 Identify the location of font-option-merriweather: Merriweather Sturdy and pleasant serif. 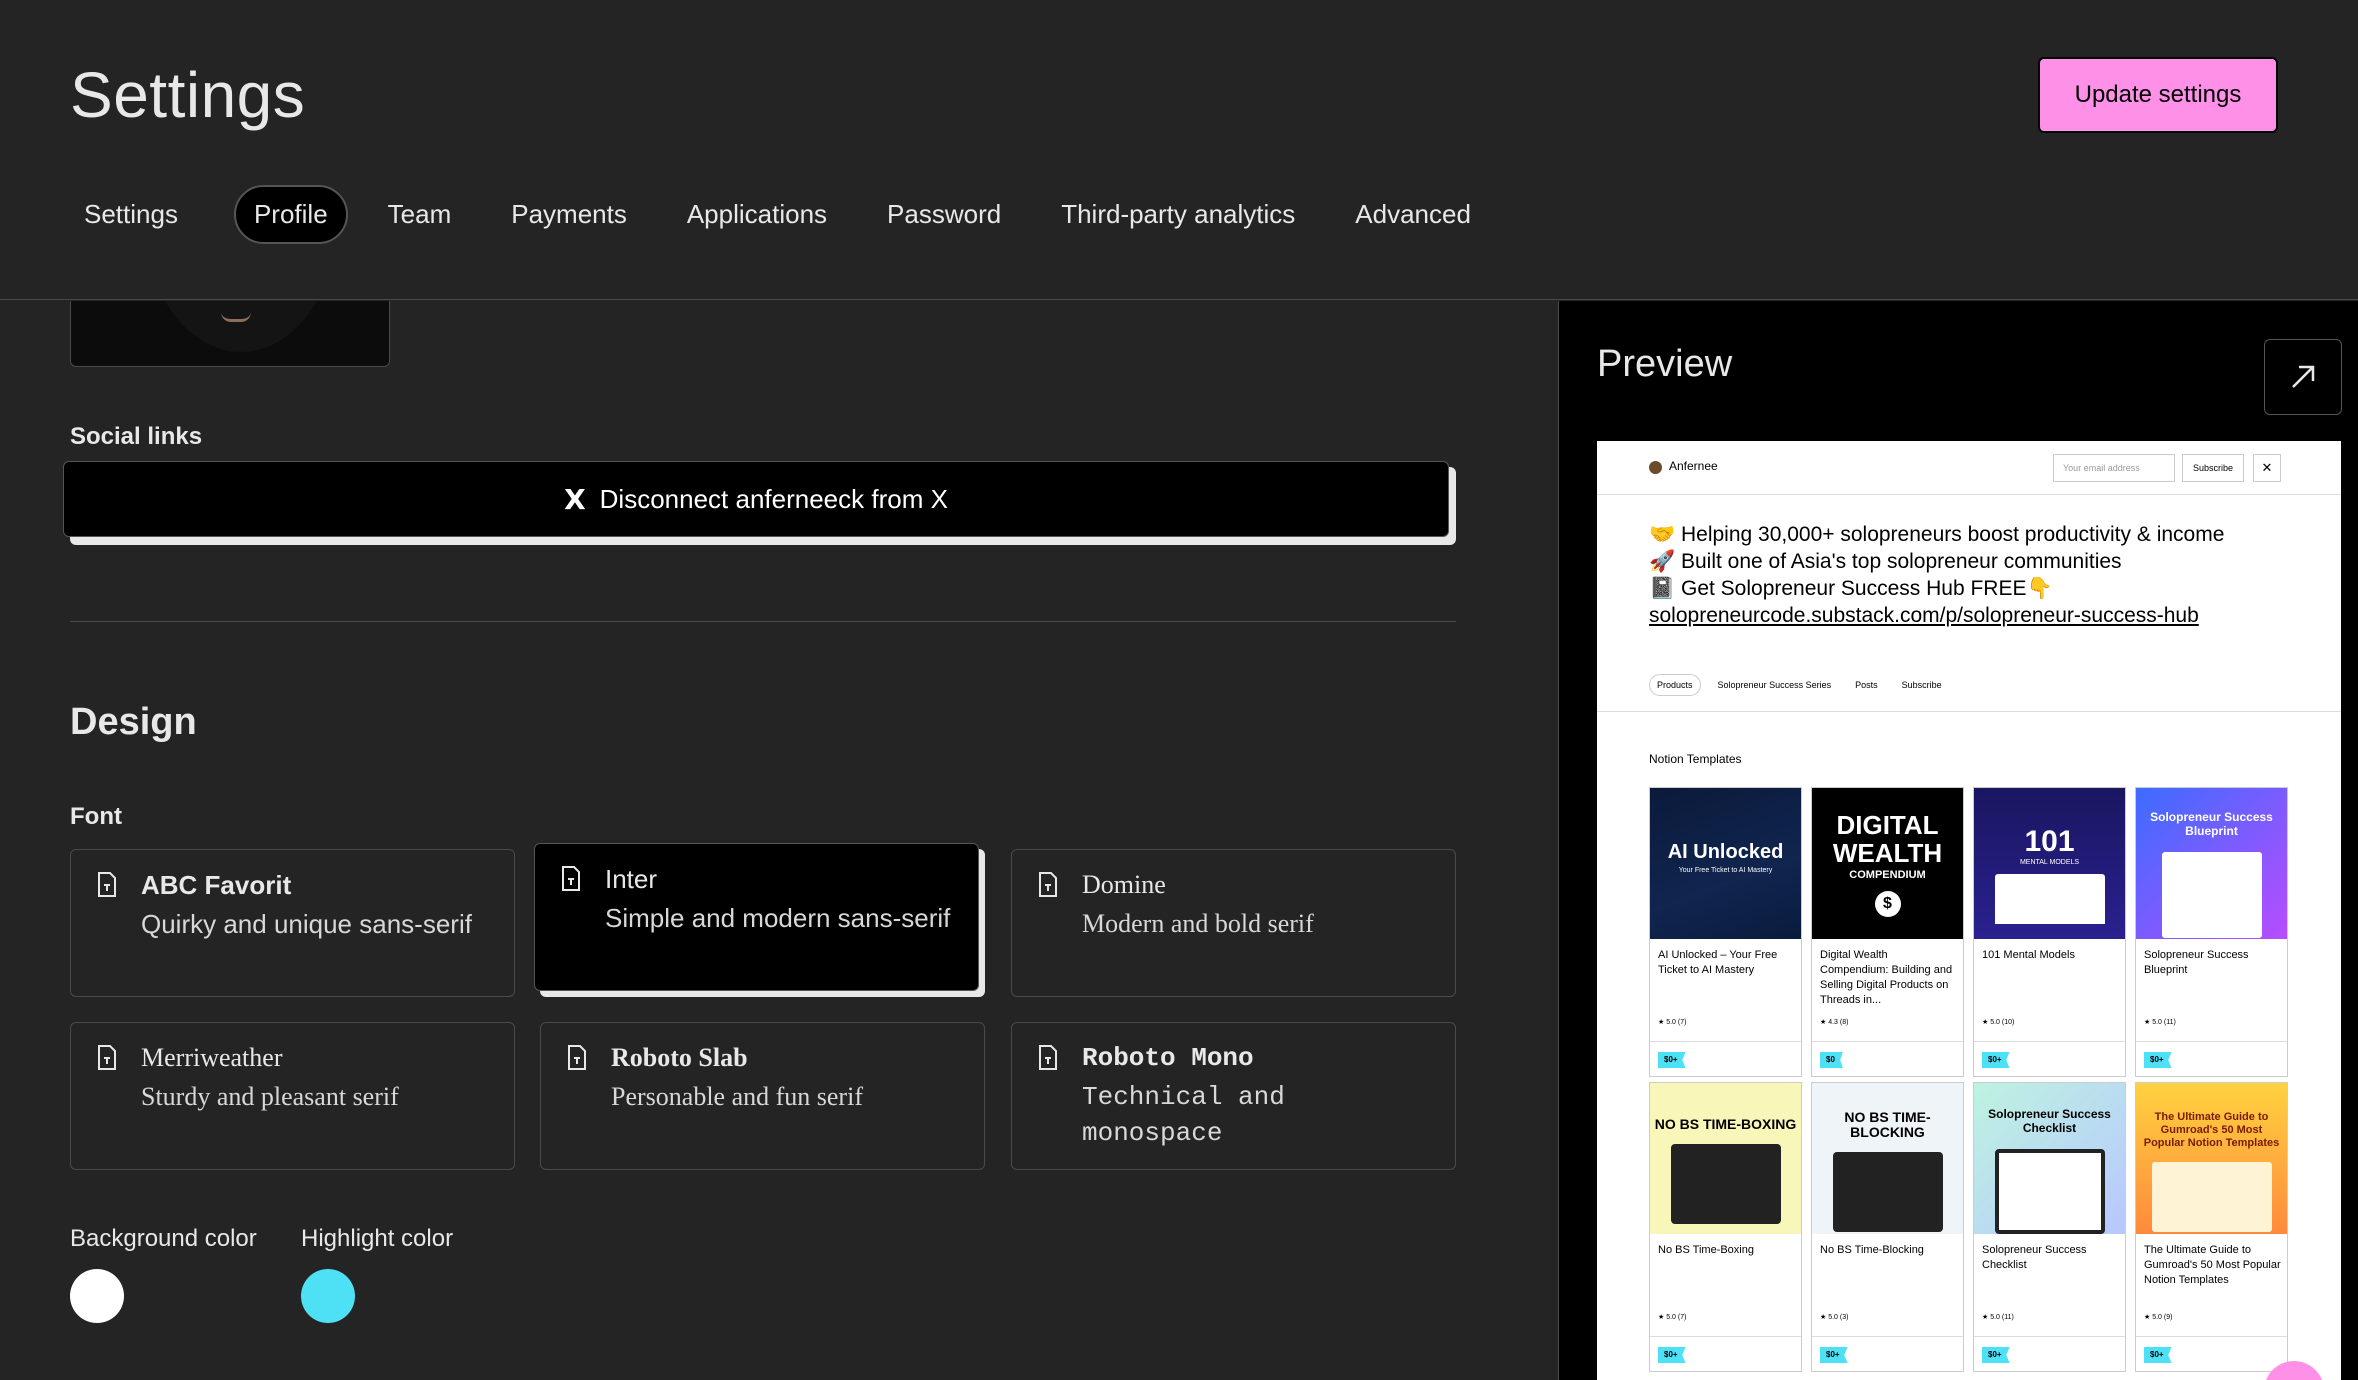
(292, 1096).